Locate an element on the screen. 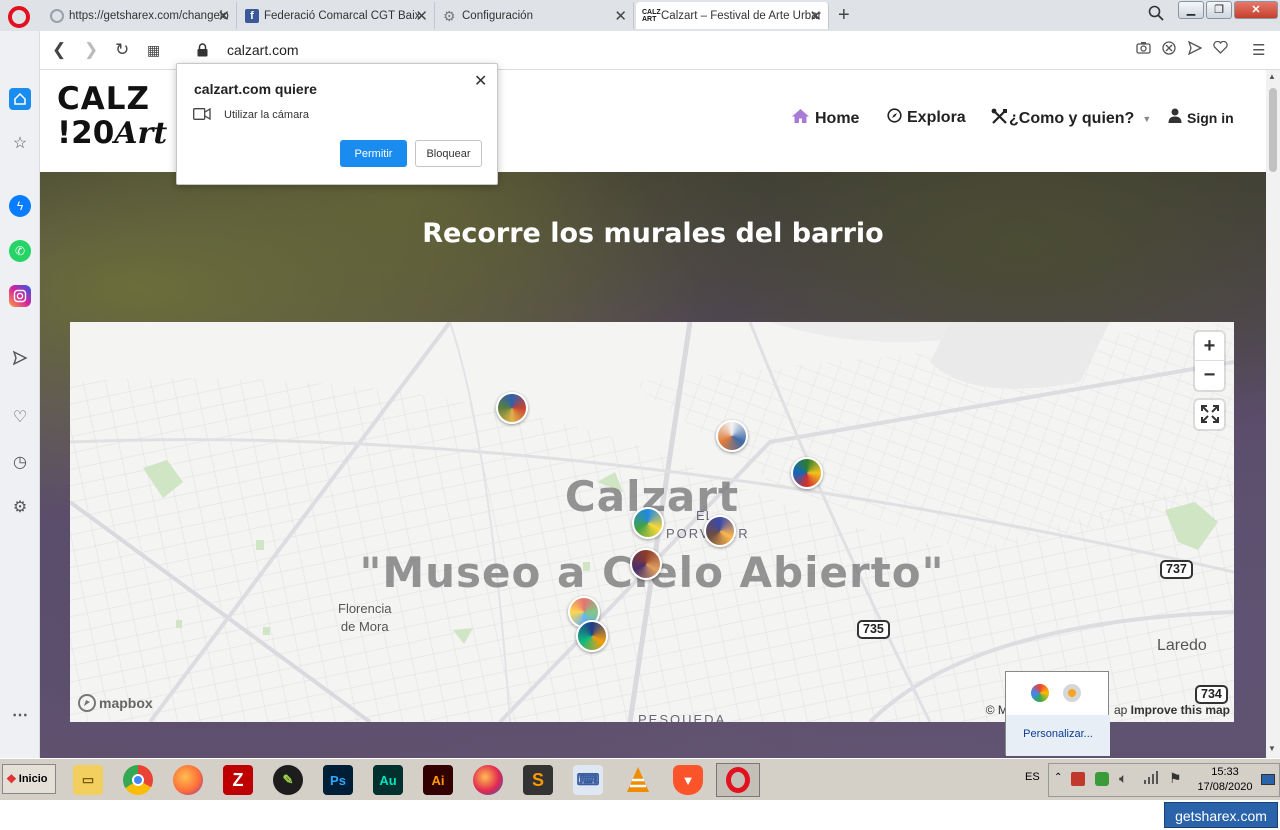  block-button: Bloquear is located at coordinates (448, 153).